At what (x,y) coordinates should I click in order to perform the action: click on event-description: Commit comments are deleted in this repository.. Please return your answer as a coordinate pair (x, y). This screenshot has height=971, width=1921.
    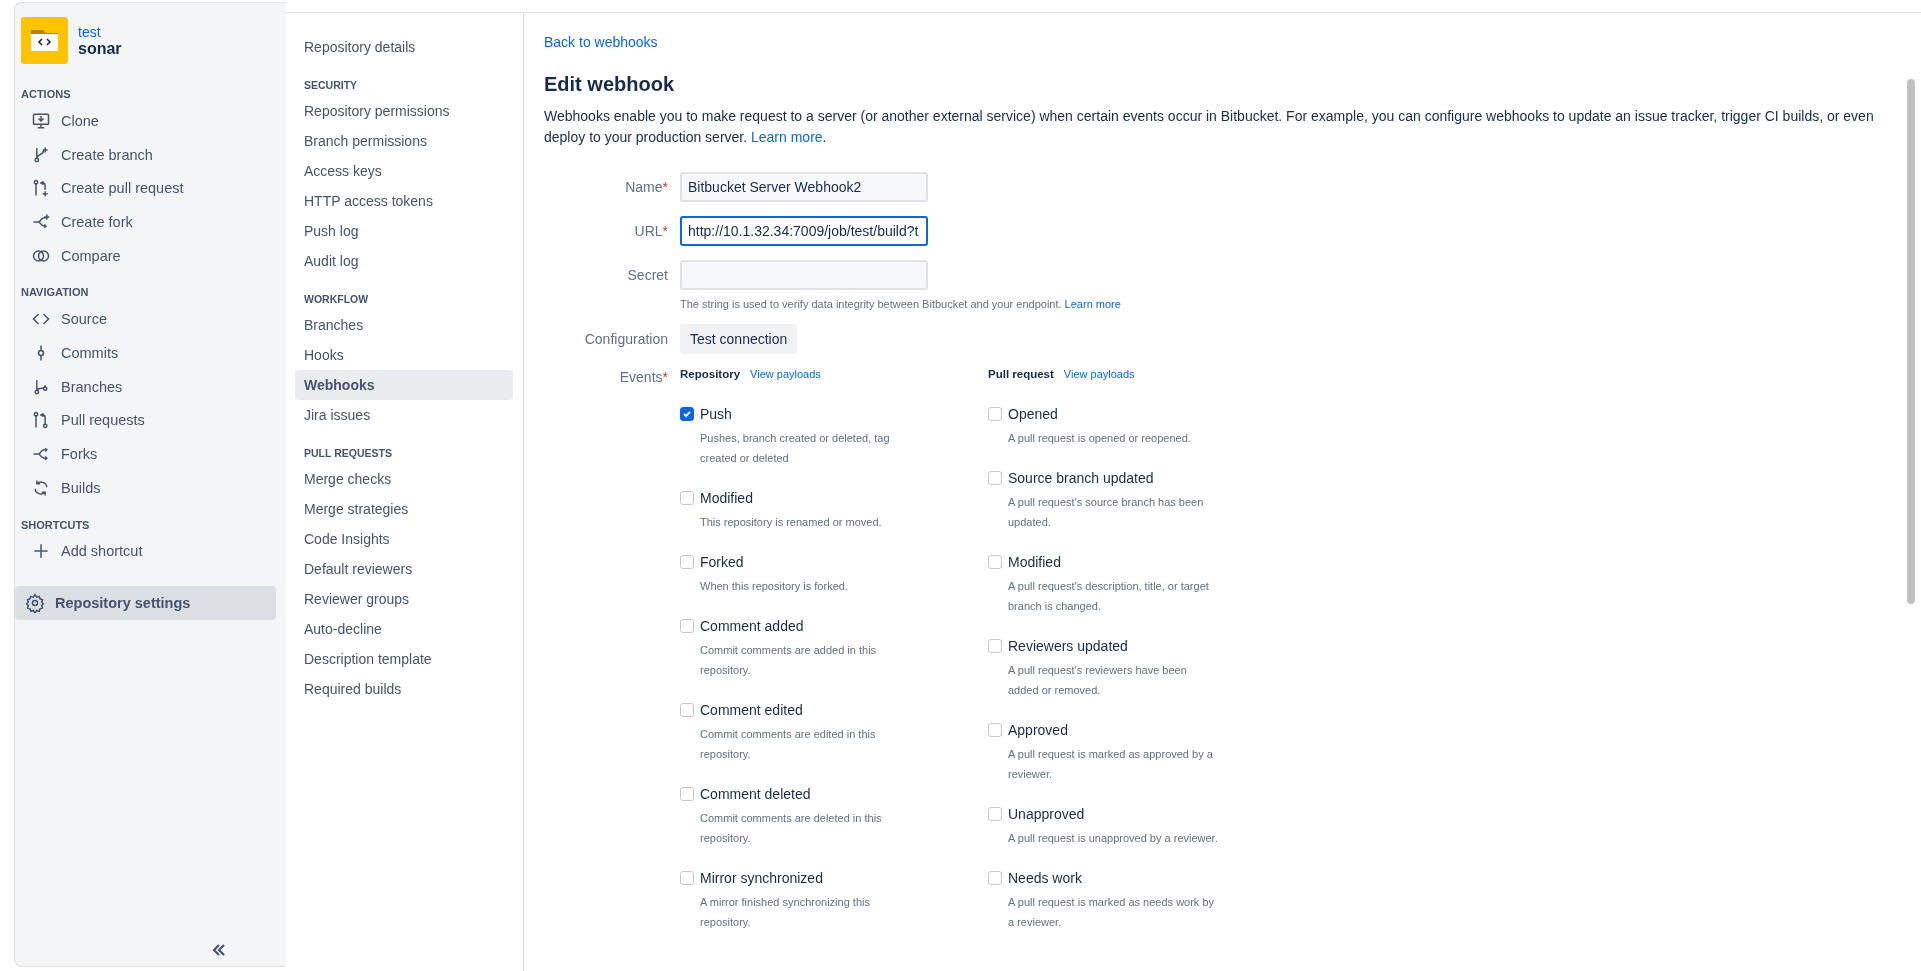
    Looking at the image, I should click on (791, 828).